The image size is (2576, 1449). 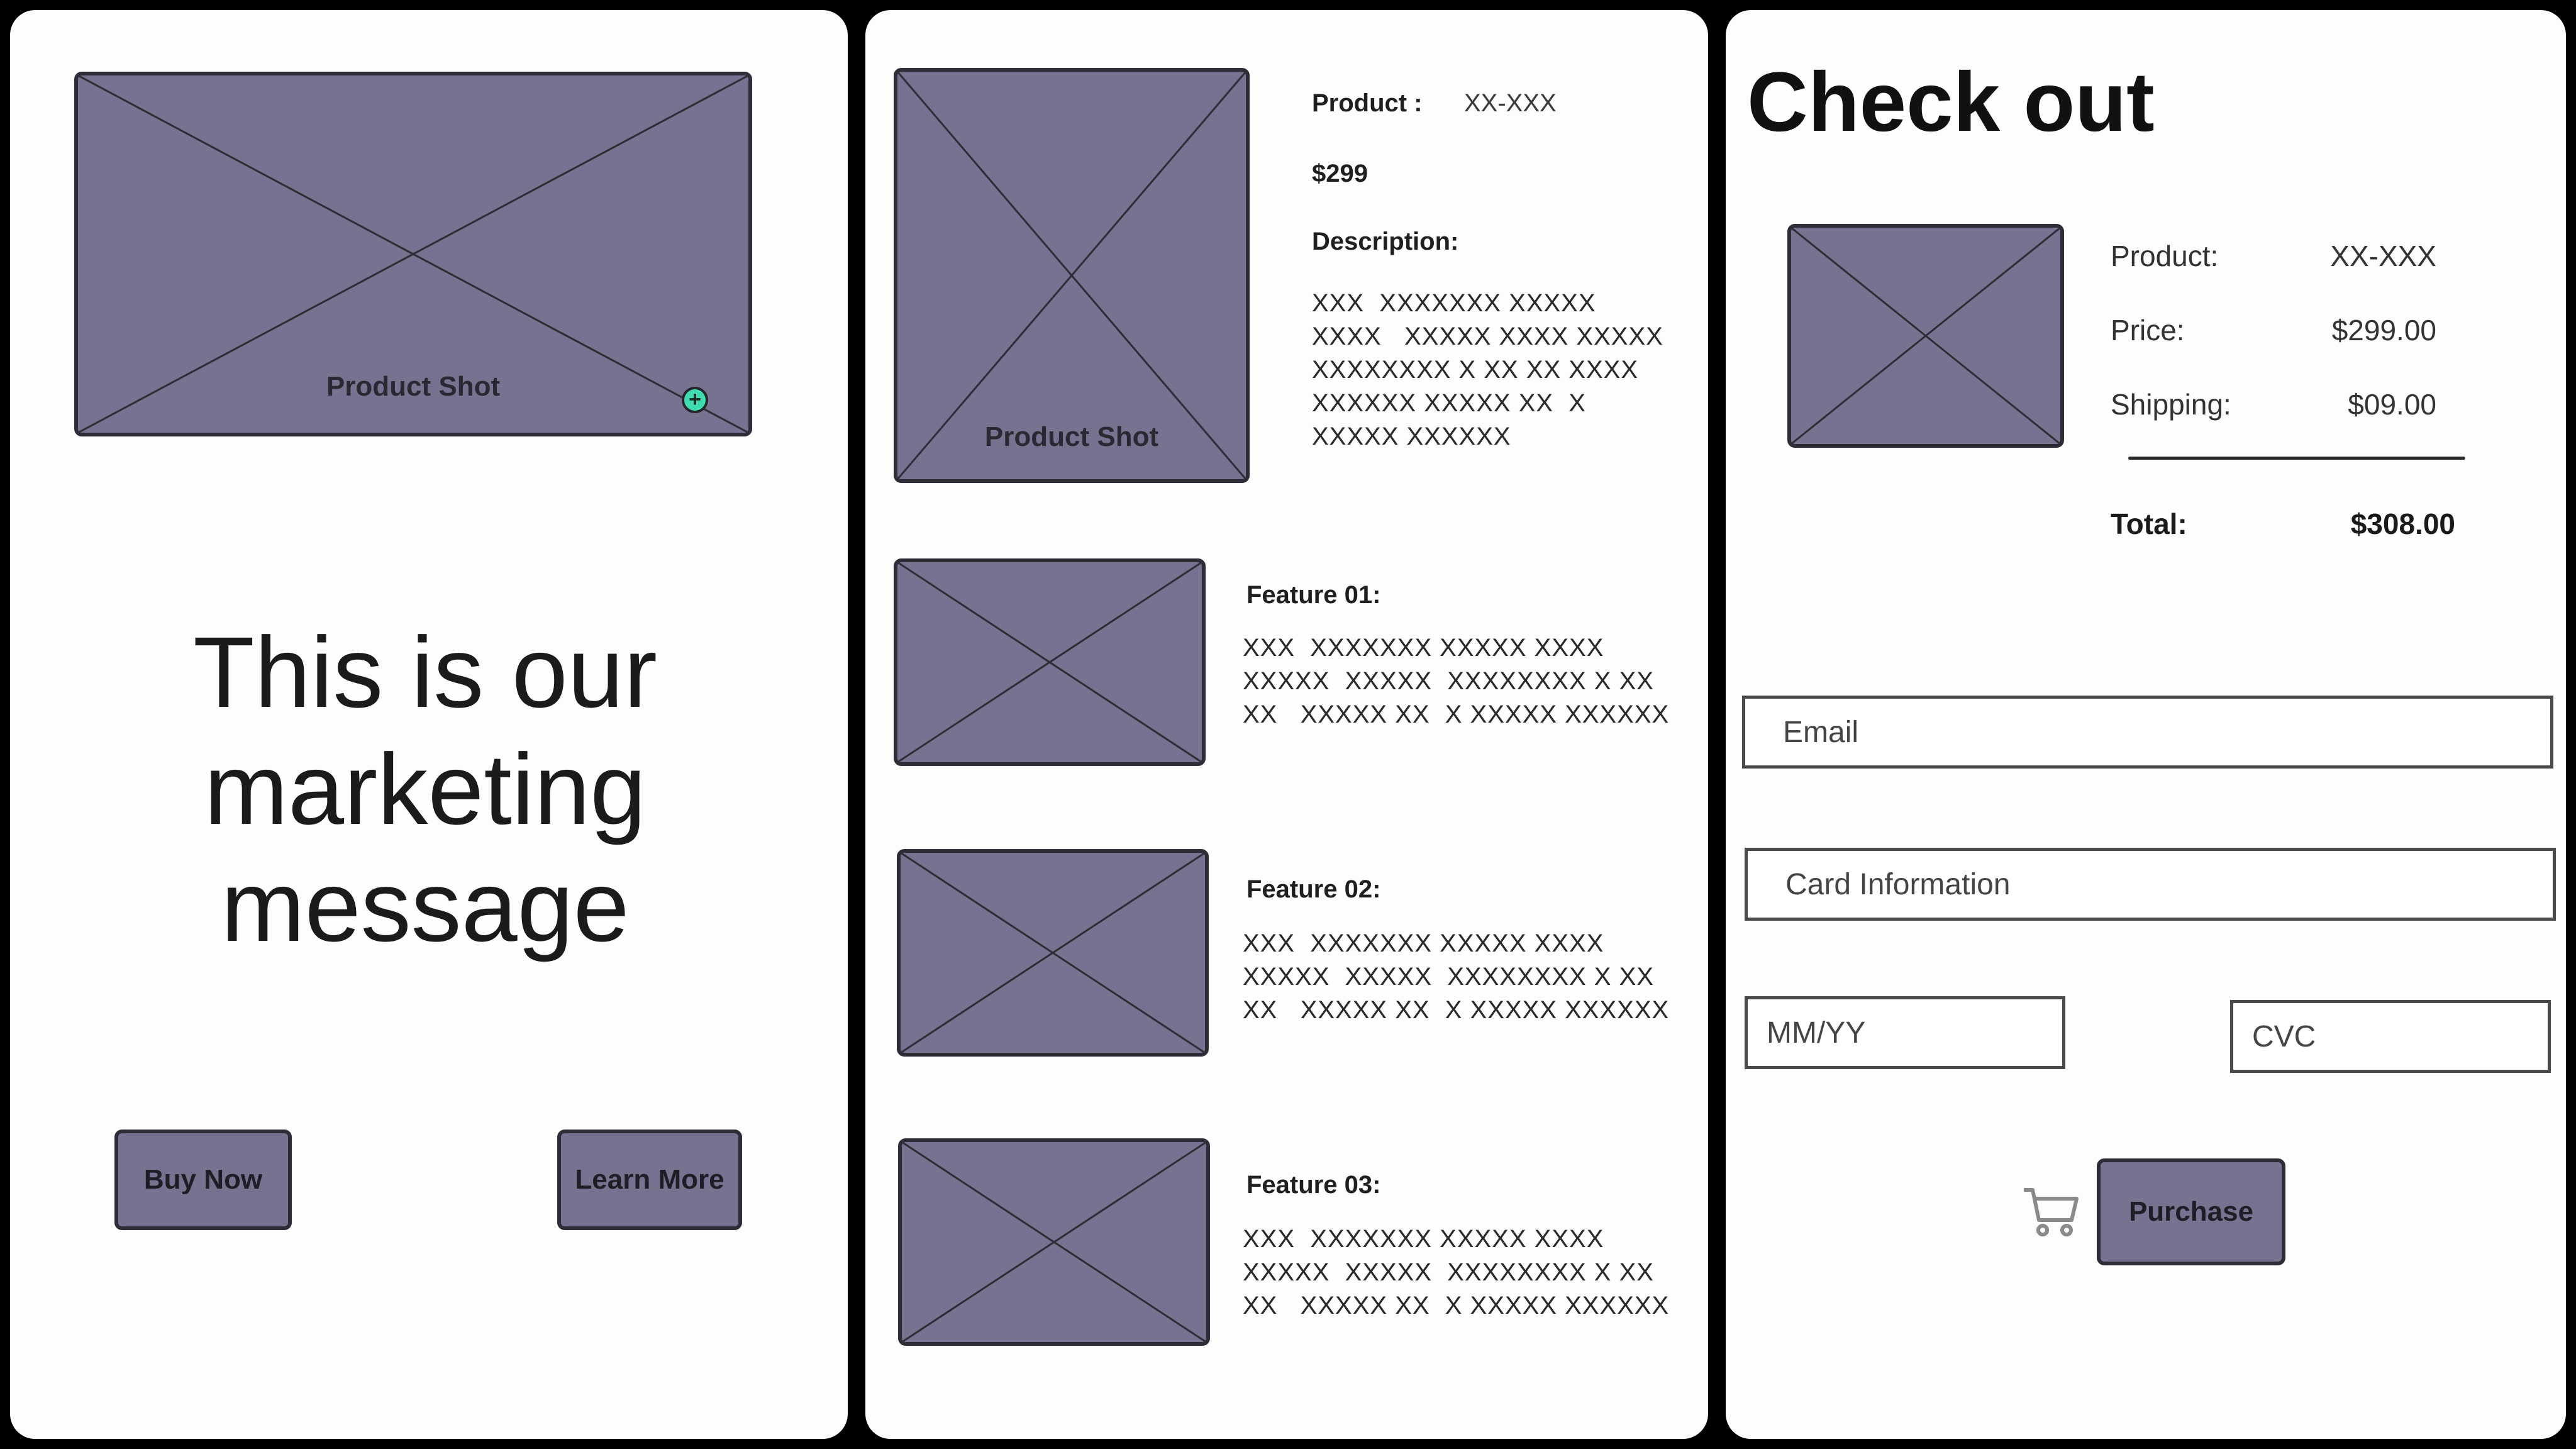 I want to click on hero-product-shot: Product Shot +, so click(x=413, y=254).